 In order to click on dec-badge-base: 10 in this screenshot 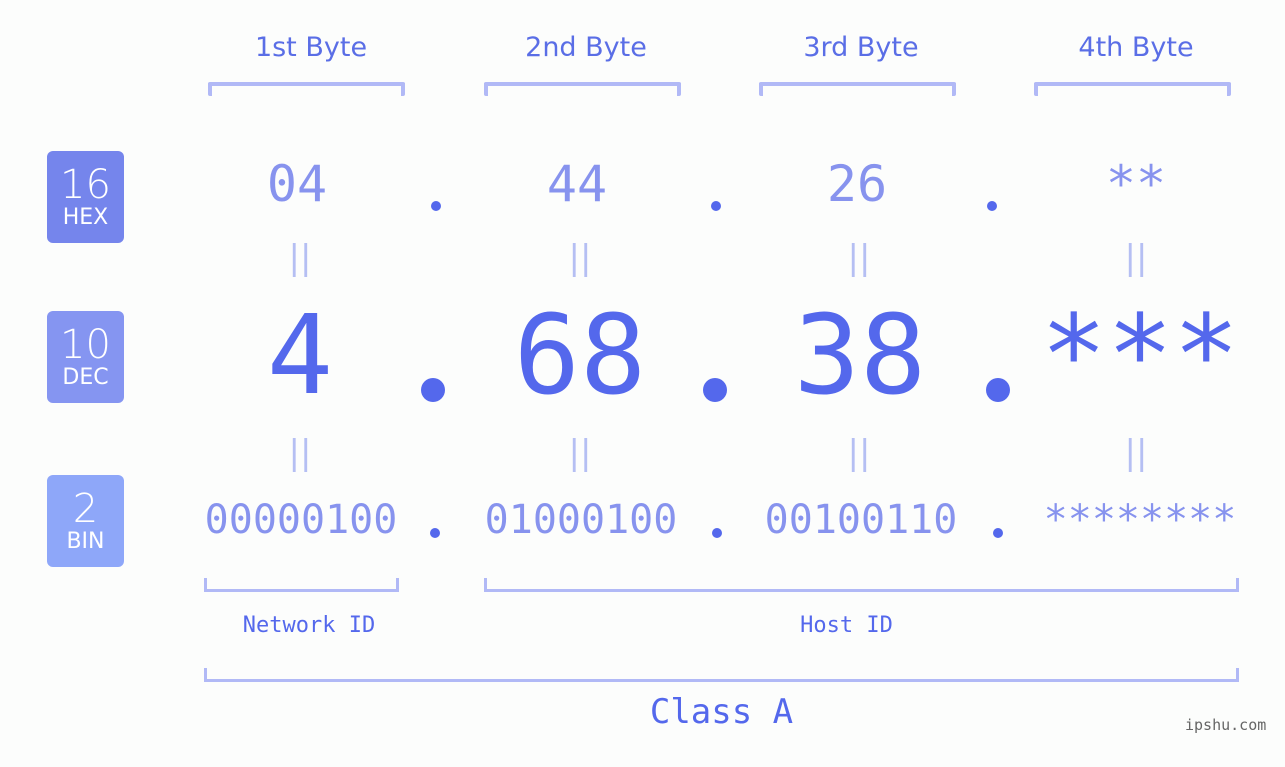, I will do `click(85, 345)`.